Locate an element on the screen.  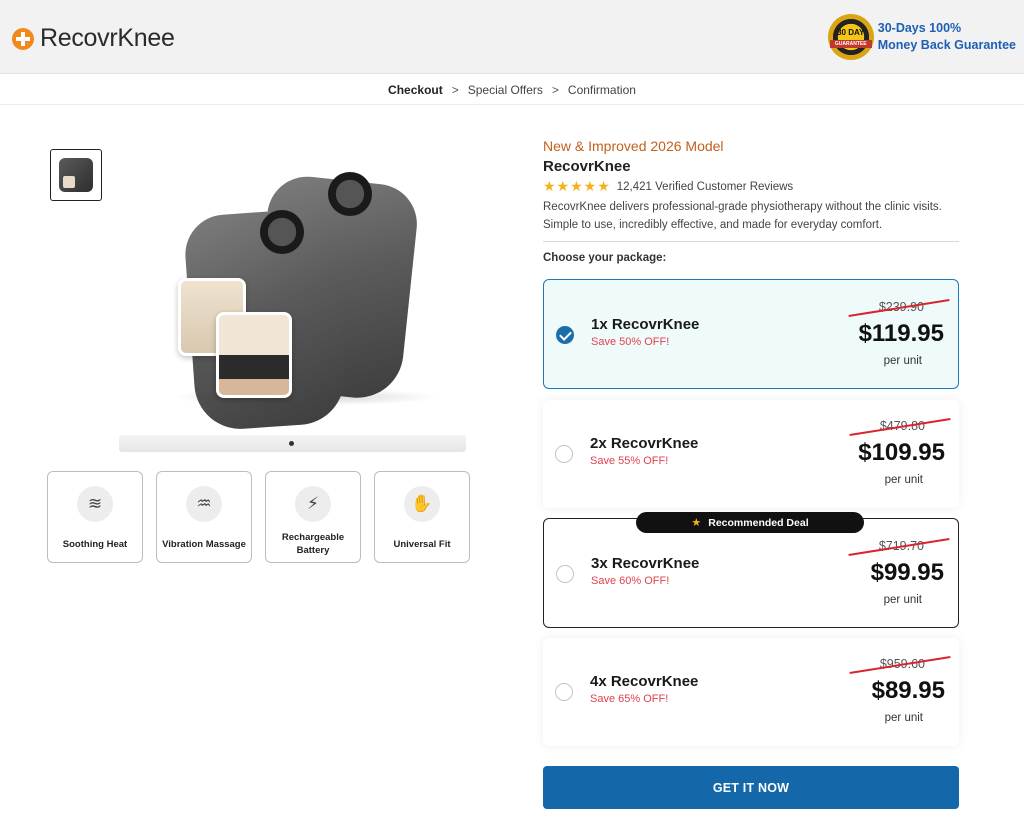
model-label: New & Improved 2026 Model is located at coordinates (633, 146).